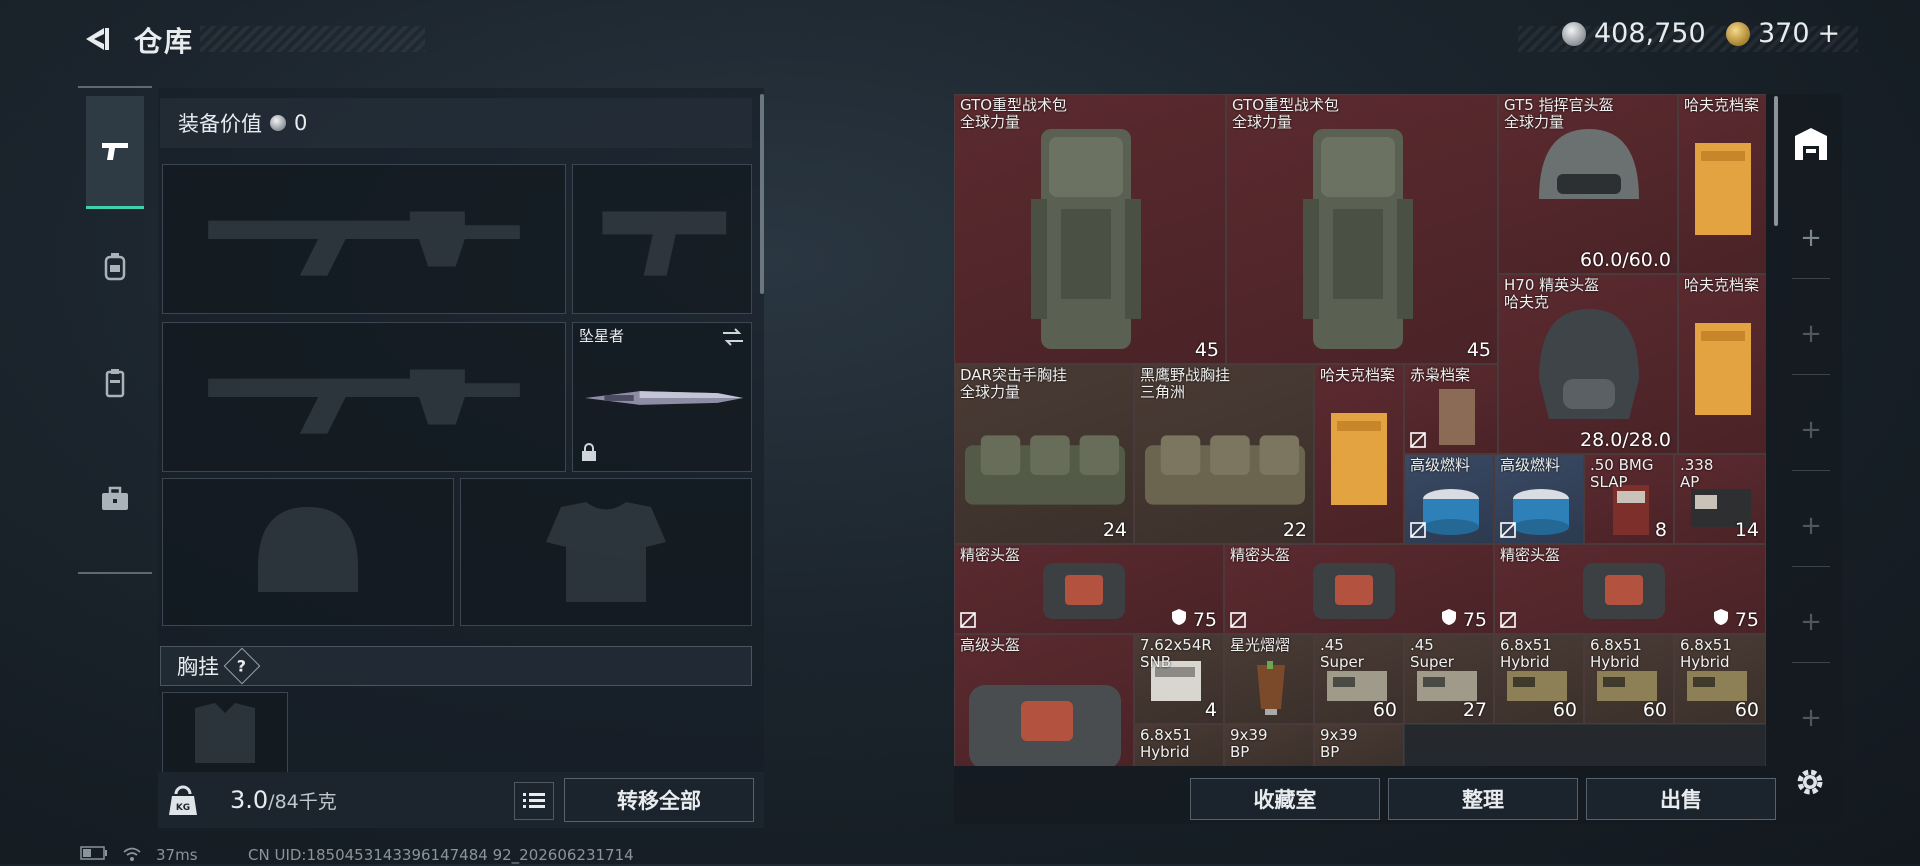  I want to click on sell-button: 出售, so click(1681, 799).